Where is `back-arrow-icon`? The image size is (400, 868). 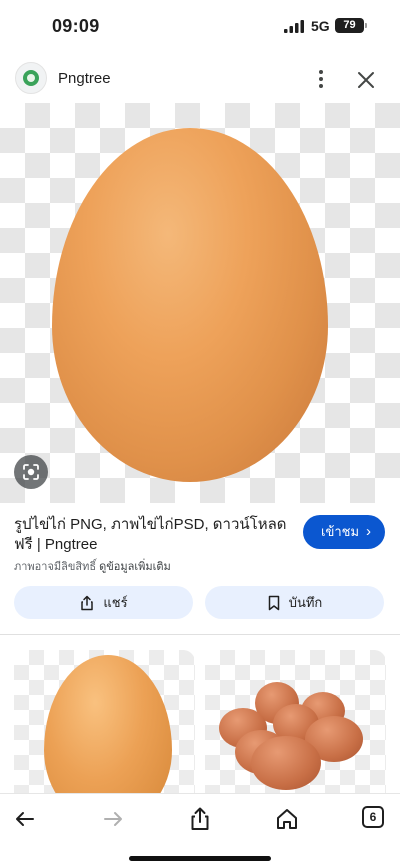 back-arrow-icon is located at coordinates (25, 819).